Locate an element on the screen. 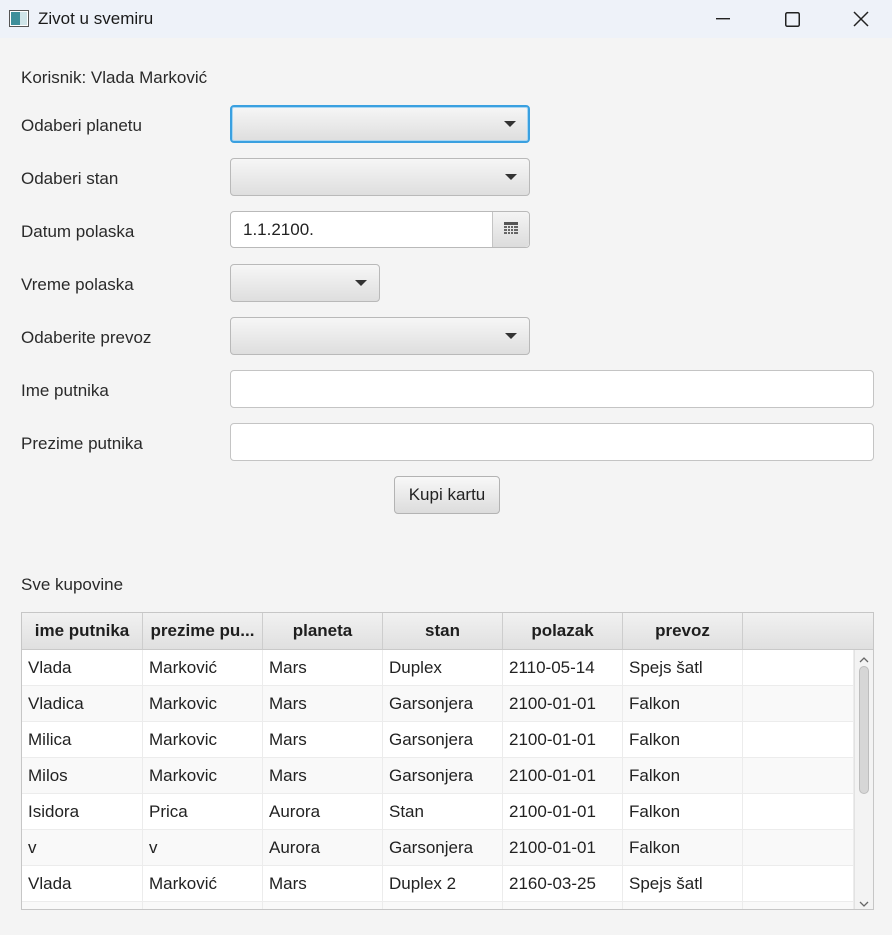  column-header-first-name: ime putnika is located at coordinates (82, 631).